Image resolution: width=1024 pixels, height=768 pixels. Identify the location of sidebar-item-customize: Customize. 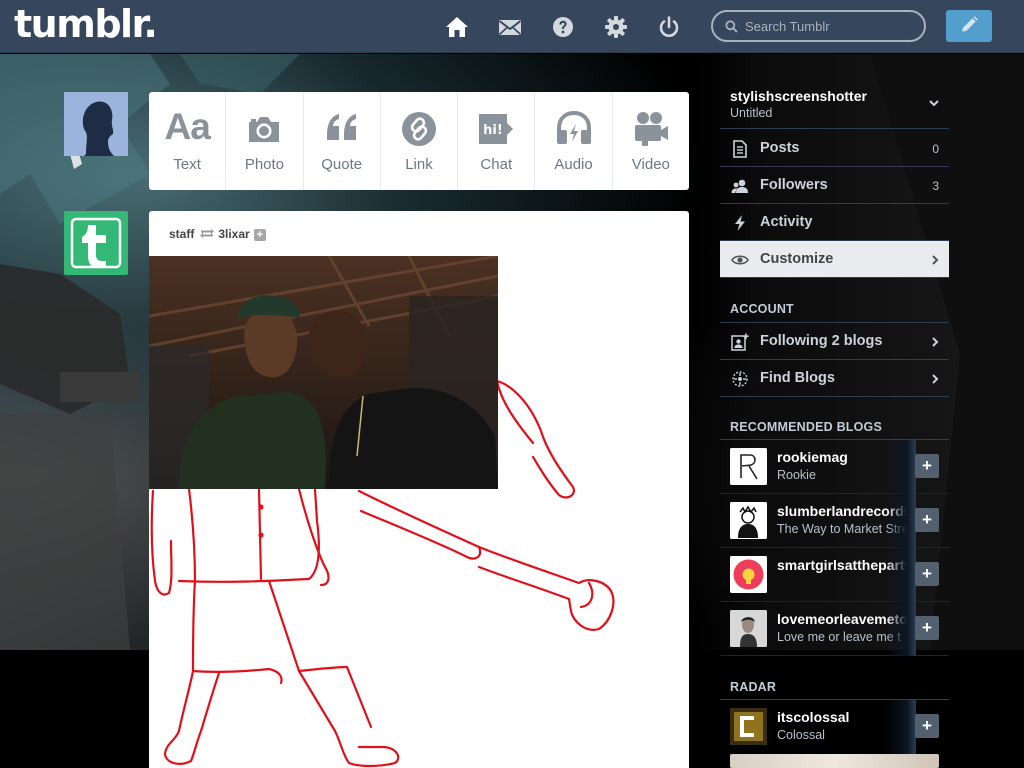
(834, 259).